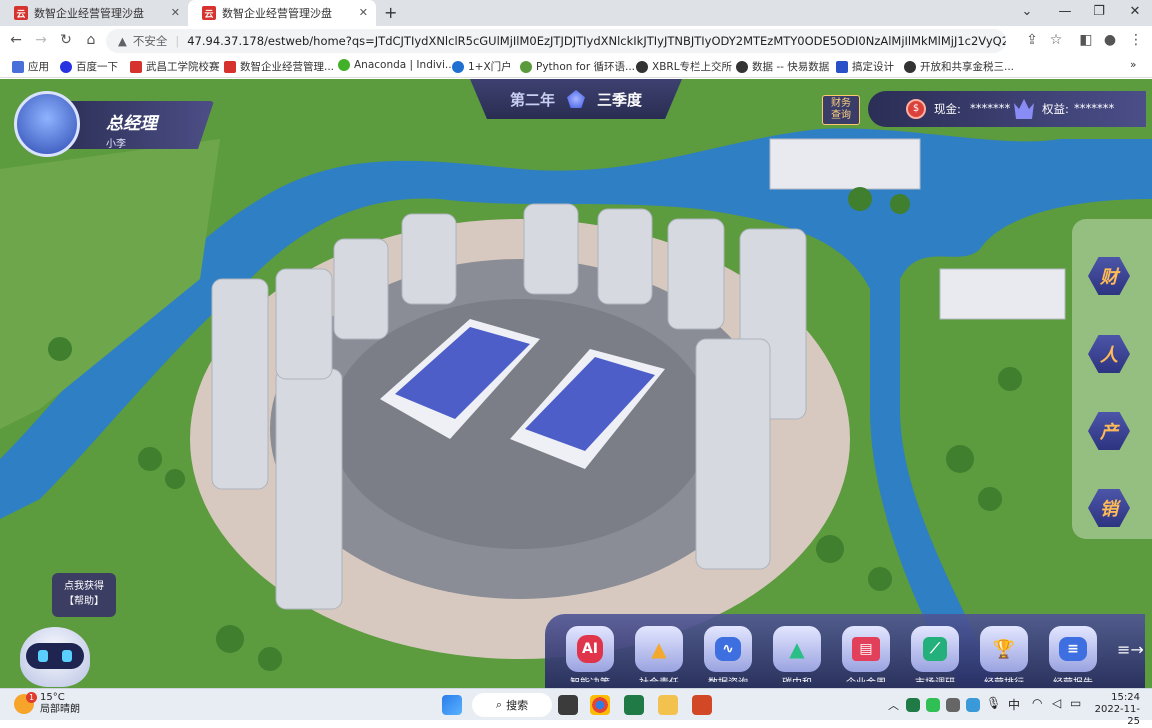 This screenshot has height=728, width=1152. I want to click on bookmark-item: 百度一下, so click(89, 66).